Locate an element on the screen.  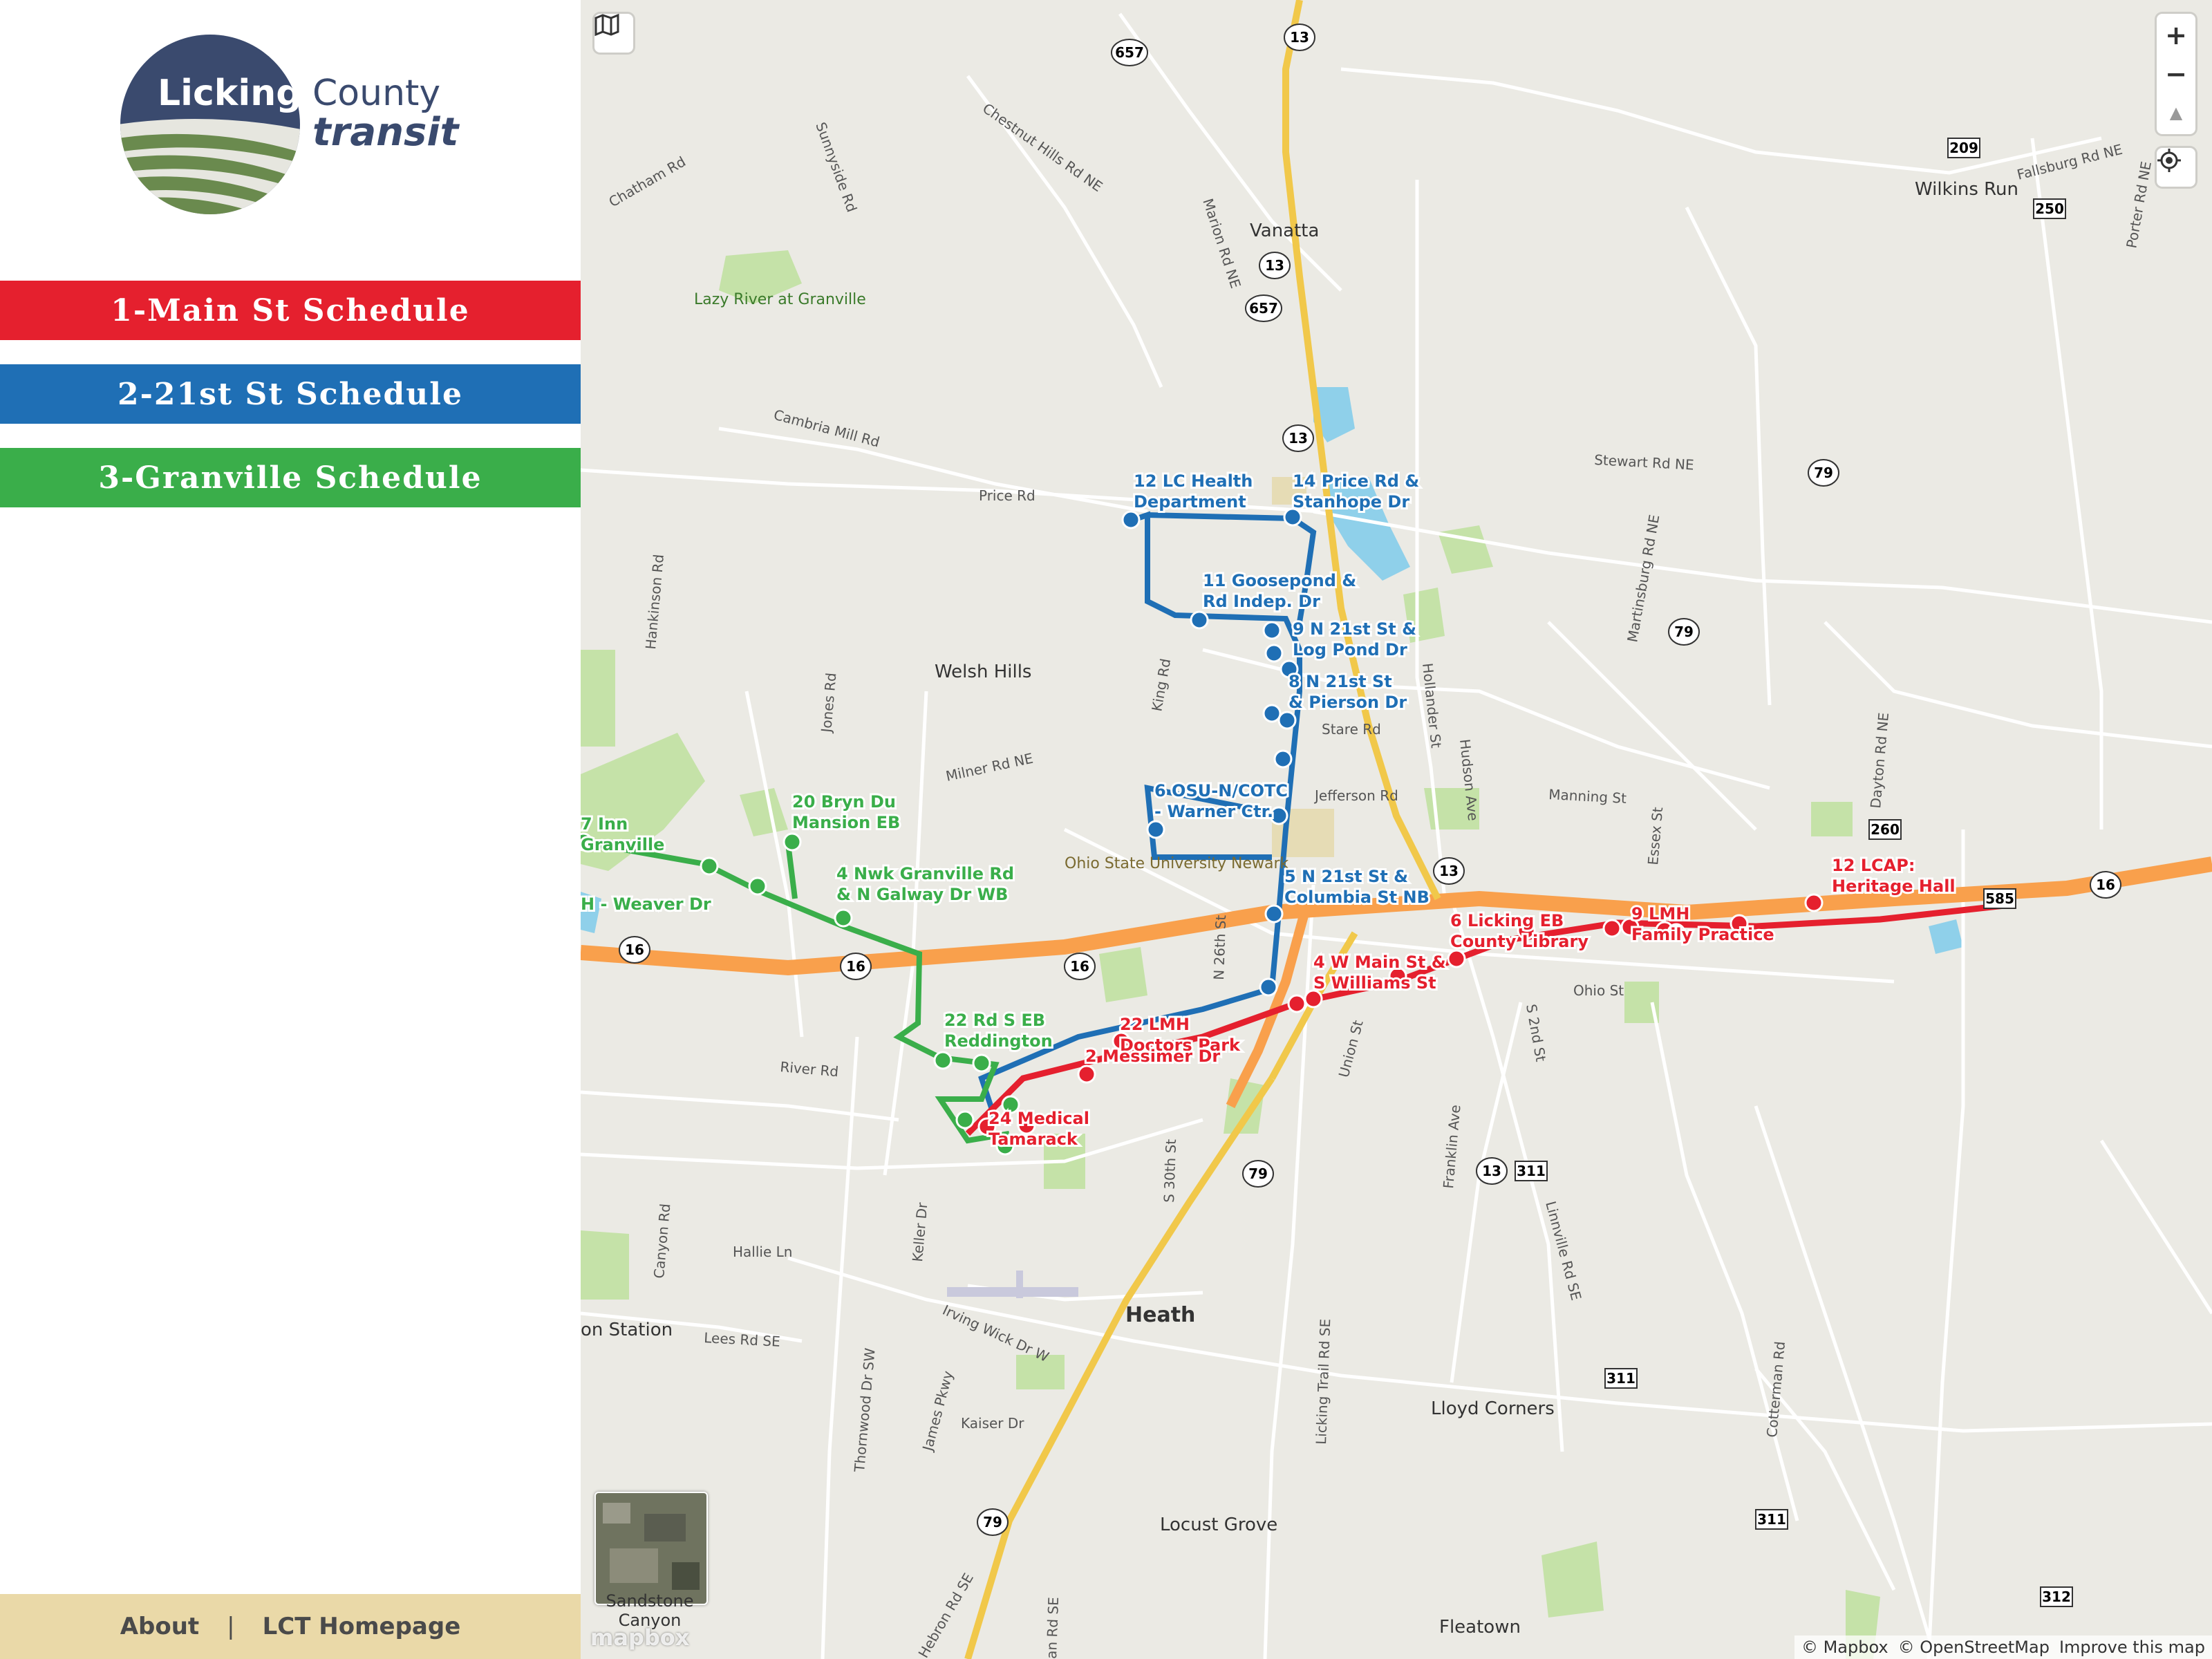
place-locust-grove: Locust Grove is located at coordinates (1218, 1525).